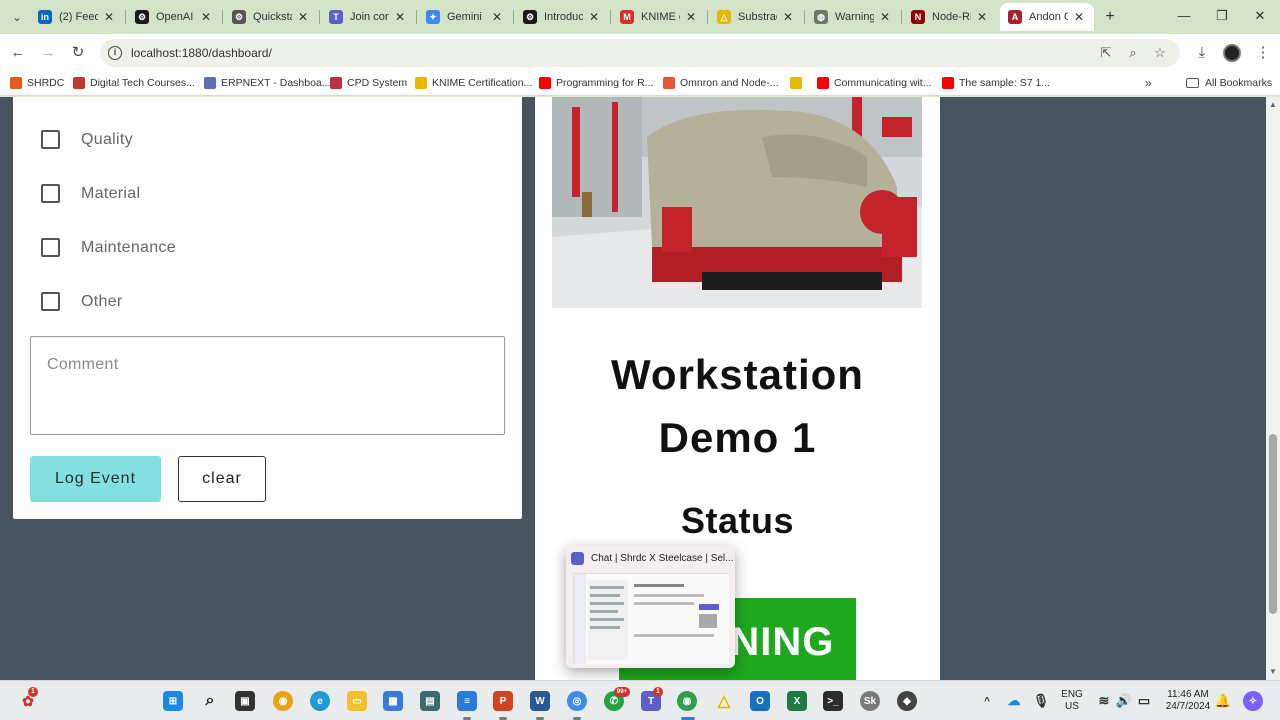 The image size is (1280, 720). What do you see at coordinates (1124, 701) in the screenshot?
I see `volume-icon: 🔊` at bounding box center [1124, 701].